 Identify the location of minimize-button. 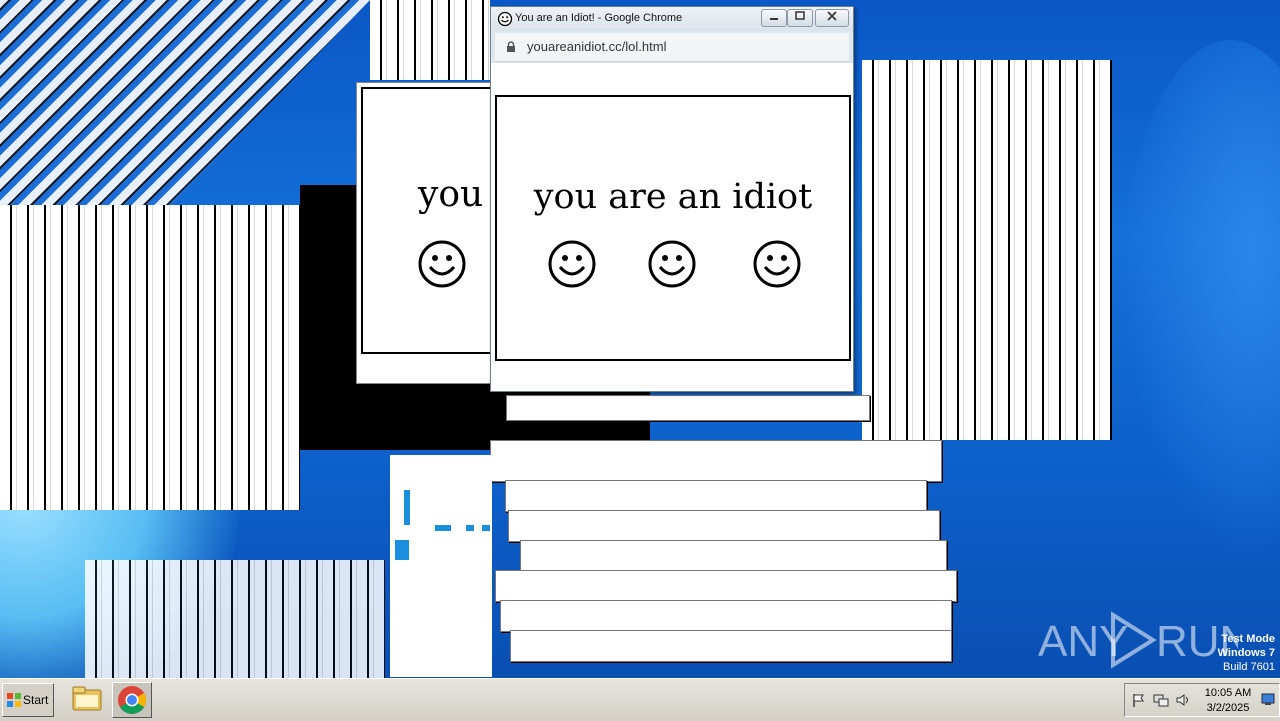
(774, 18).